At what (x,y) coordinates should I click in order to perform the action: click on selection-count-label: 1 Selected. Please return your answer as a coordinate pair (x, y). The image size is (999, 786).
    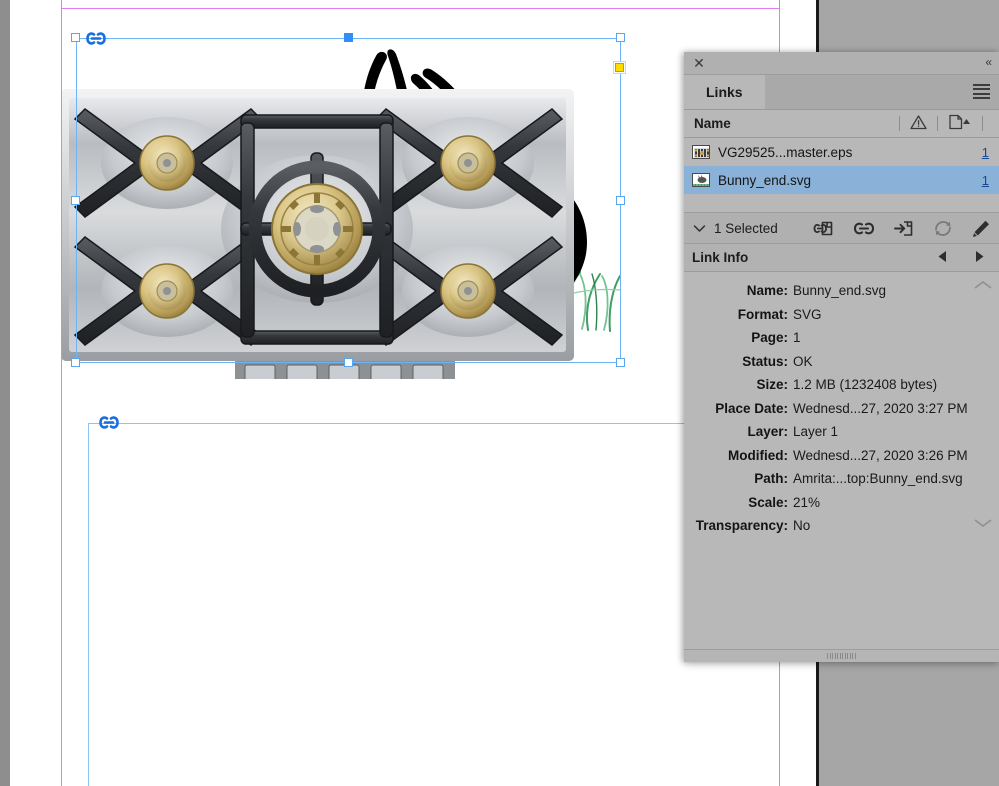
    Looking at the image, I should click on (746, 228).